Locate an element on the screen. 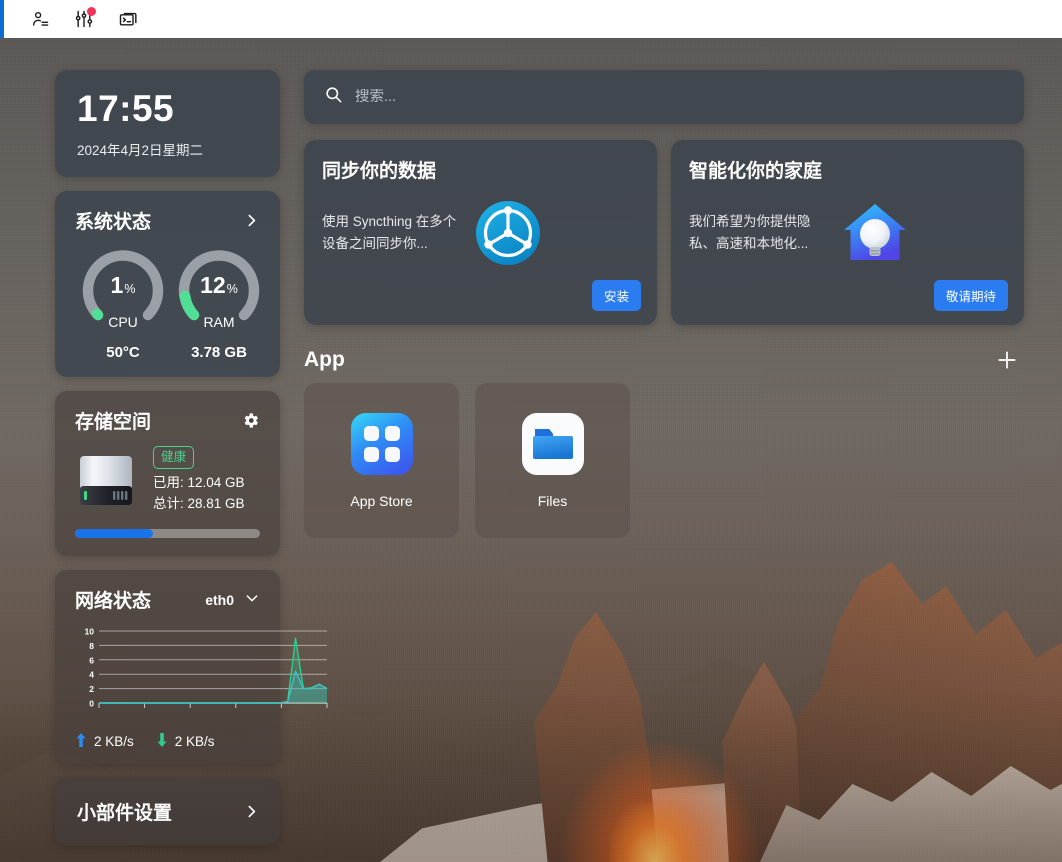 Image resolution: width=1062 pixels, height=862 pixels. storage-widget: 存储空间 健康 已用: 12.04 GB 总计: 28.81 GB is located at coordinates (167, 474).